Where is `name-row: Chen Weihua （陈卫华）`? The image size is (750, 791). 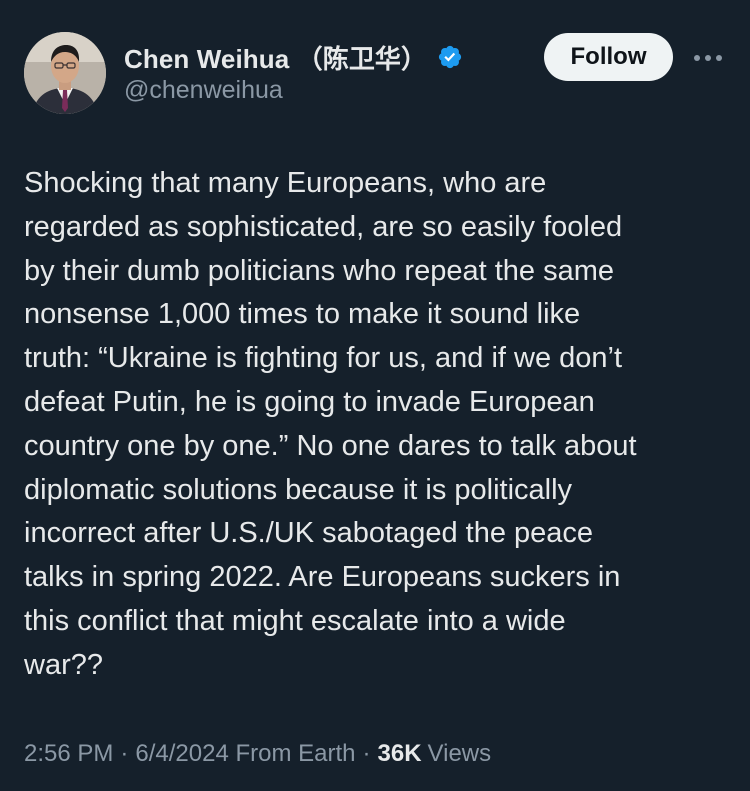
name-row: Chen Weihua （陈卫华） is located at coordinates (293, 57).